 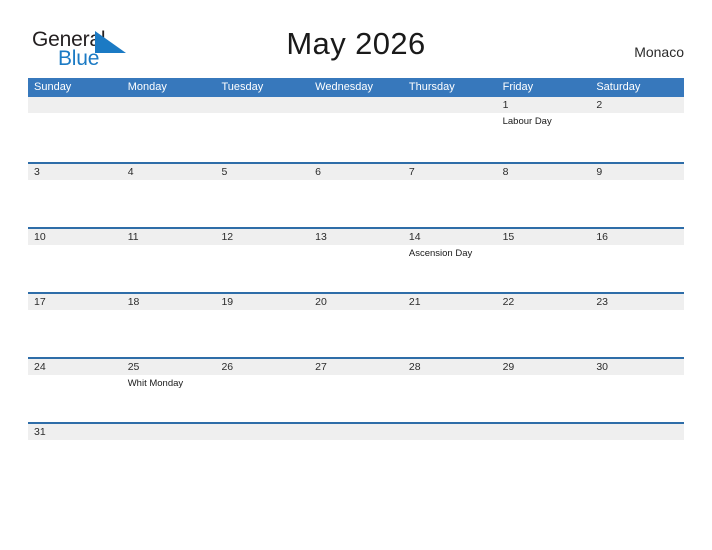 What do you see at coordinates (262, 172) in the screenshot?
I see `day-number: 5` at bounding box center [262, 172].